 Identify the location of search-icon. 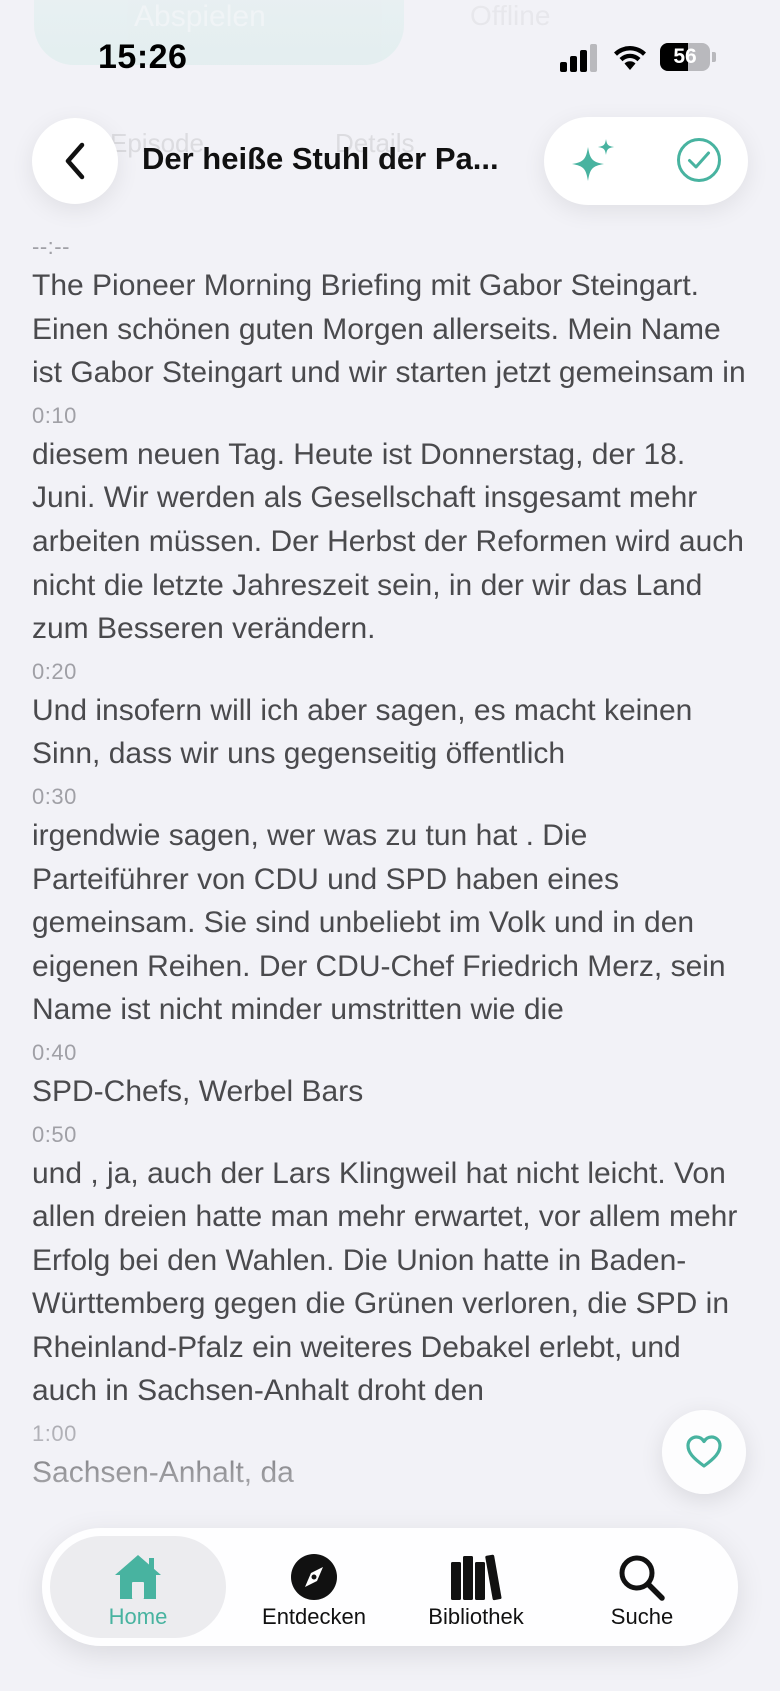
(642, 1578).